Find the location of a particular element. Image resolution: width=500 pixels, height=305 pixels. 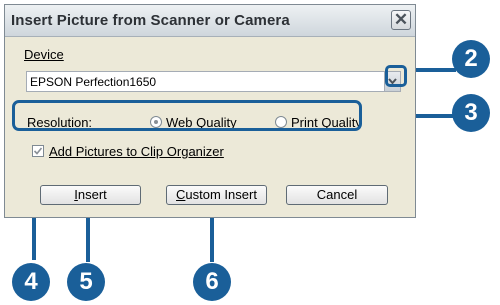

callout-badge-6: 6 is located at coordinates (212, 282).